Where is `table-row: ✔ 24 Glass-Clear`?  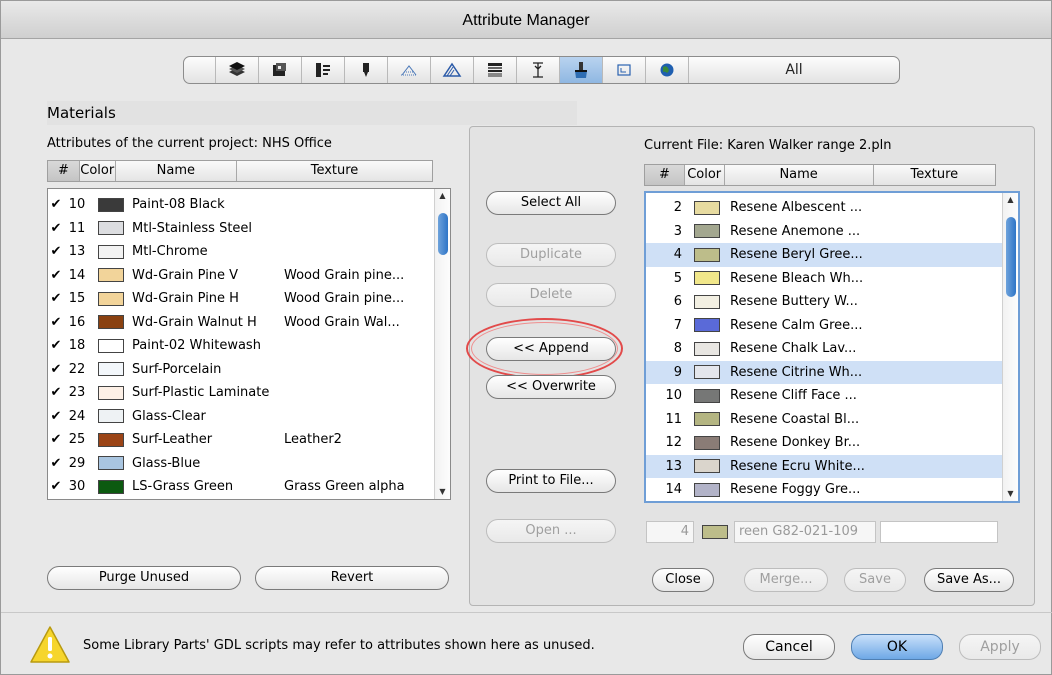
table-row: ✔ 24 Glass-Clear is located at coordinates (249, 417).